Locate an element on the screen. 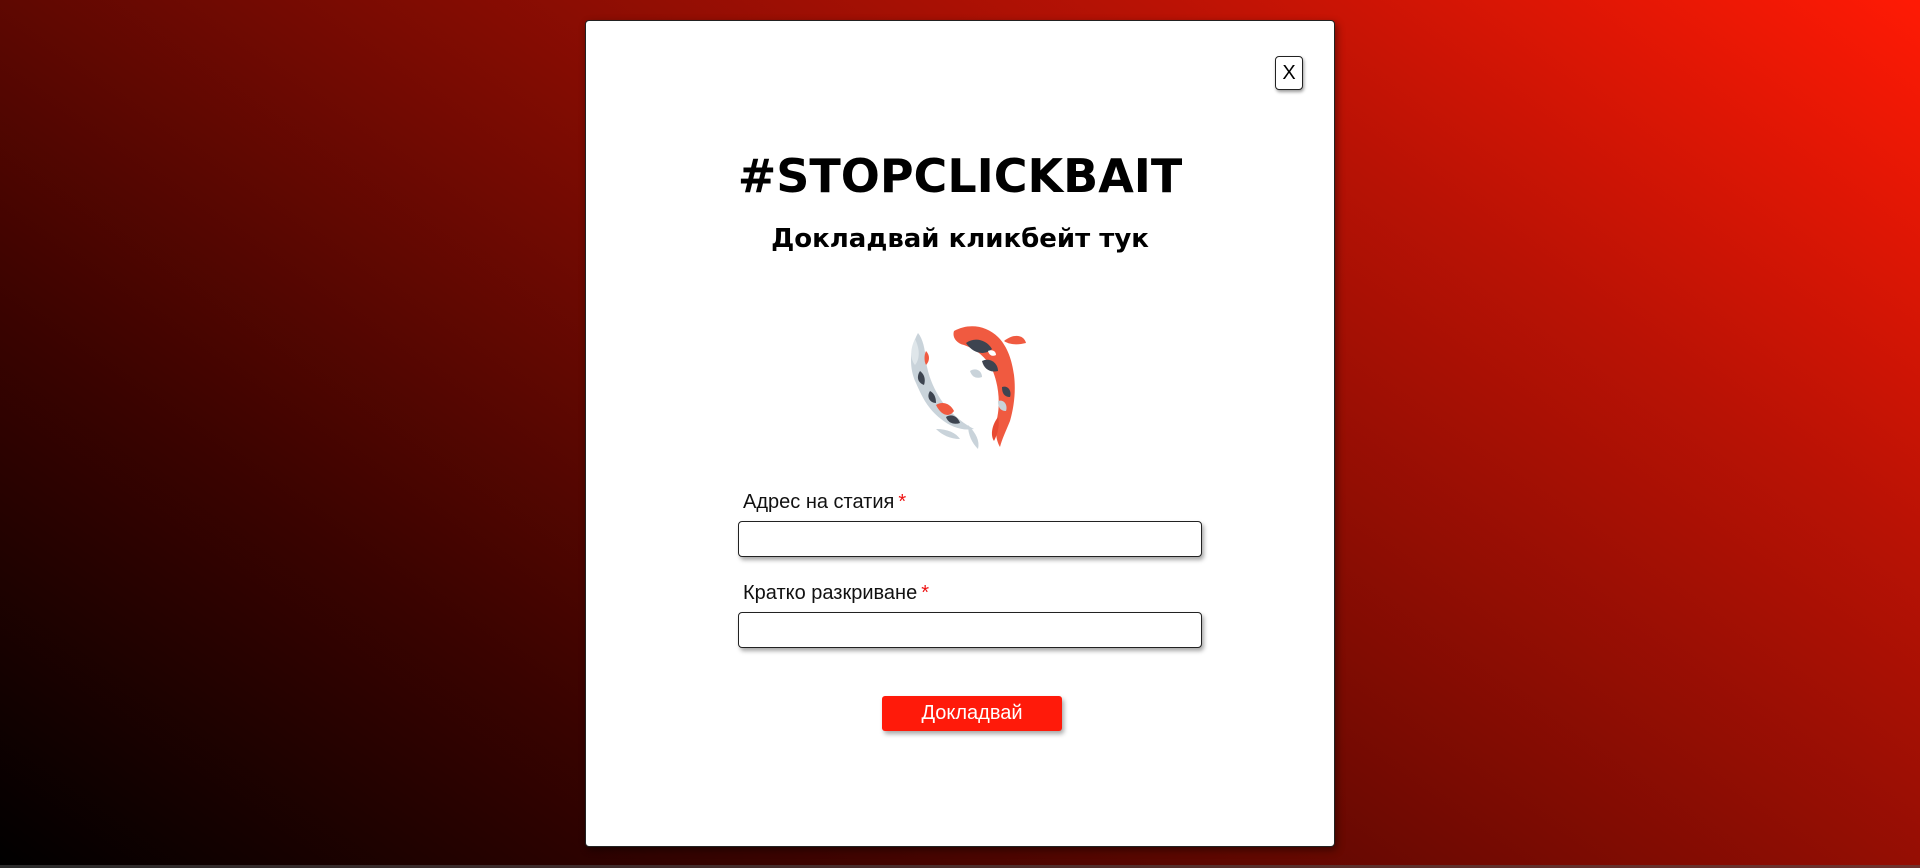 This screenshot has width=1920, height=868. page-title: #STOPCLICKBAIT is located at coordinates (960, 176).